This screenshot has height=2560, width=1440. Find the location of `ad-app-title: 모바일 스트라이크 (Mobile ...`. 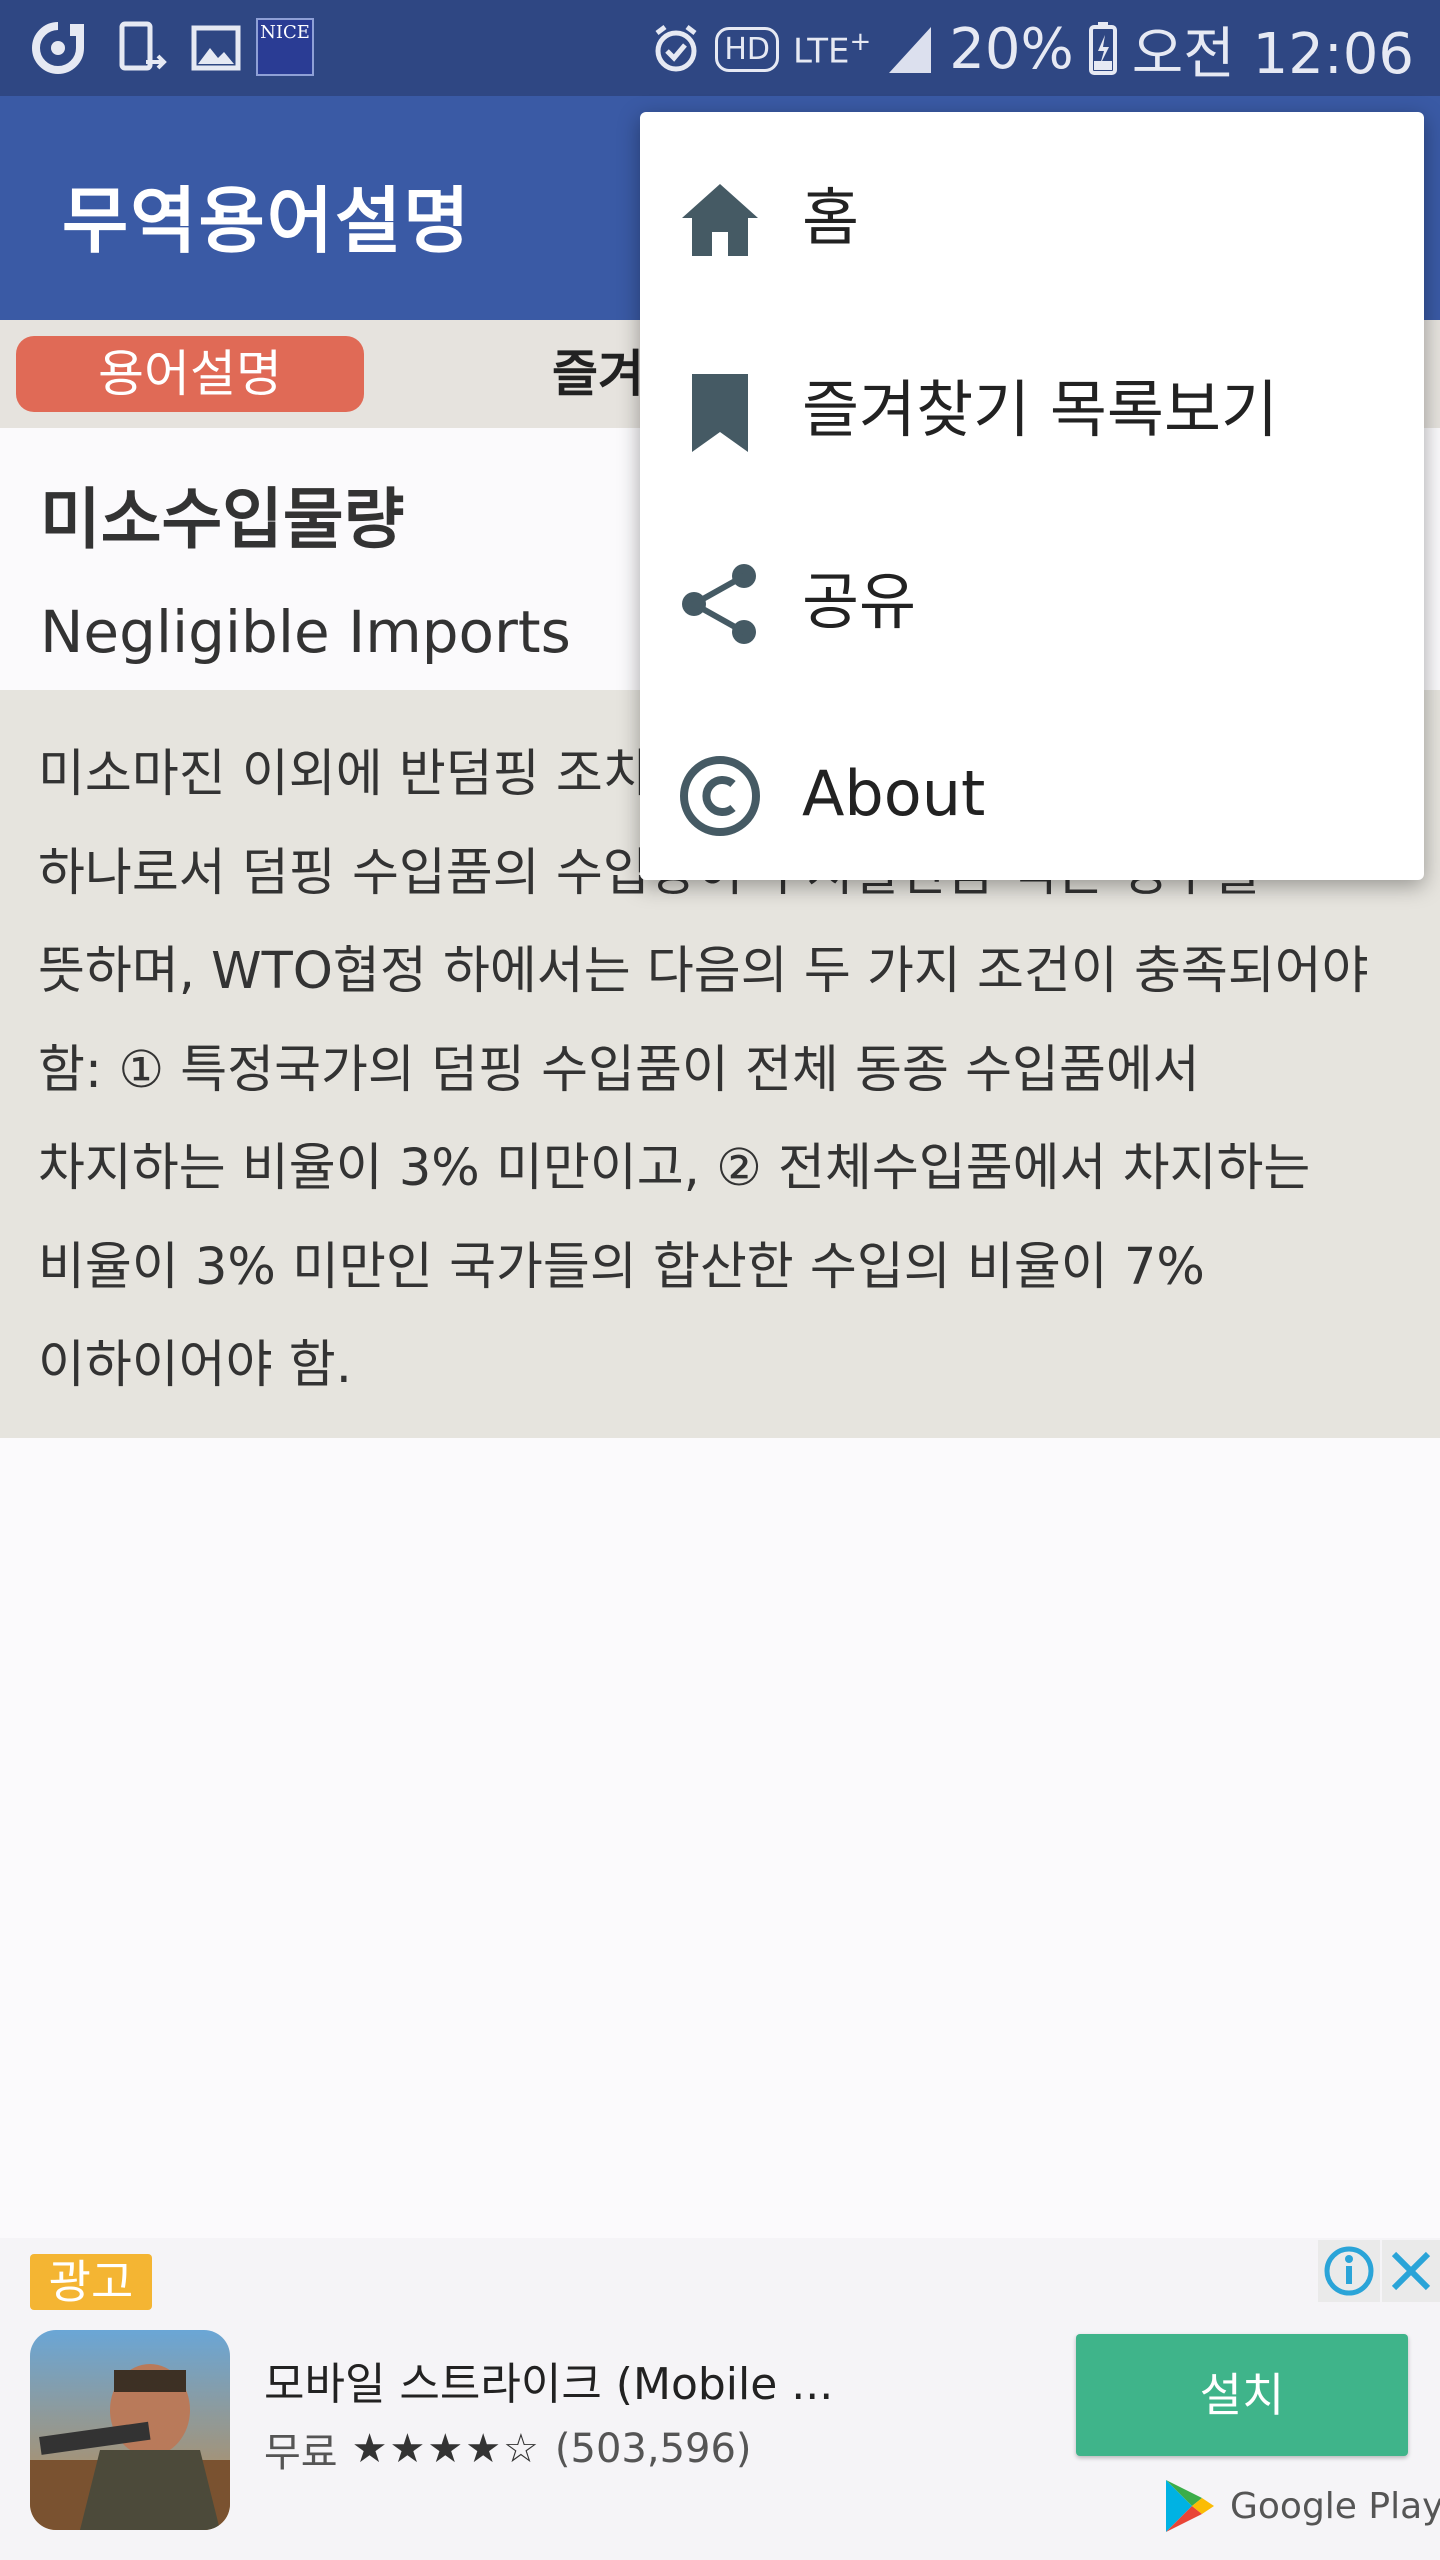

ad-app-title: 모바일 스트라이크 (Mobile ... is located at coordinates (548, 2380).